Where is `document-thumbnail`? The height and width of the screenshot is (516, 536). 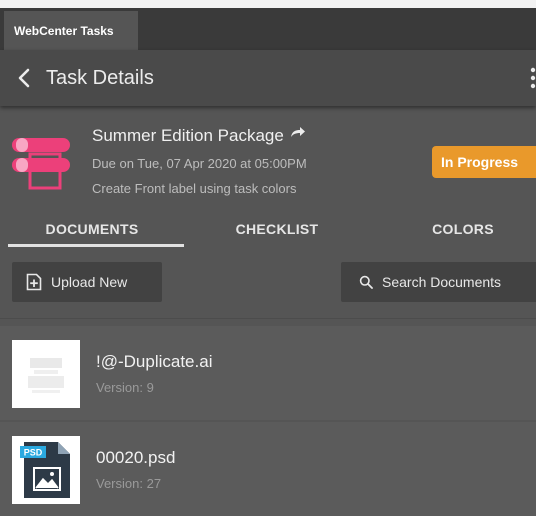
document-thumbnail is located at coordinates (46, 374).